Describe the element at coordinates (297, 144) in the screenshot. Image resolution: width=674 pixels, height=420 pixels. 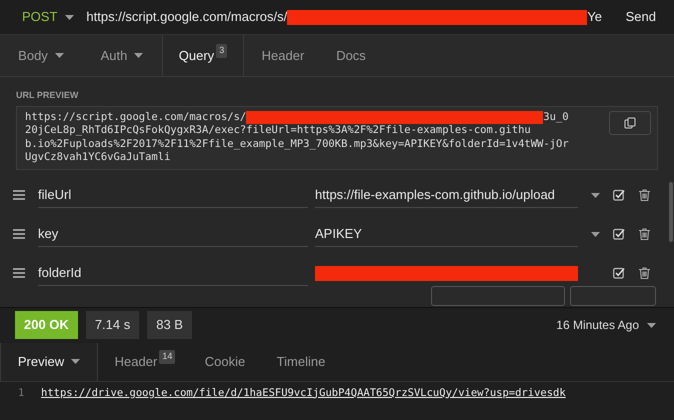
I see `url-preview-text: b.io%2Fuploads%2F2017%2F11%2Ffile_example_MP3_700KB.mp3&key=APIKEY&folderId=1v4tWW-jOr` at that location.